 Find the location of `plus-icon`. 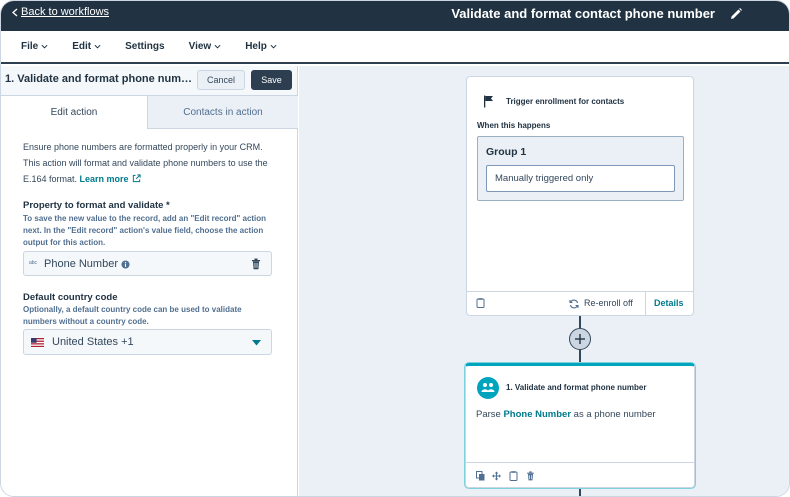

plus-icon is located at coordinates (580, 339).